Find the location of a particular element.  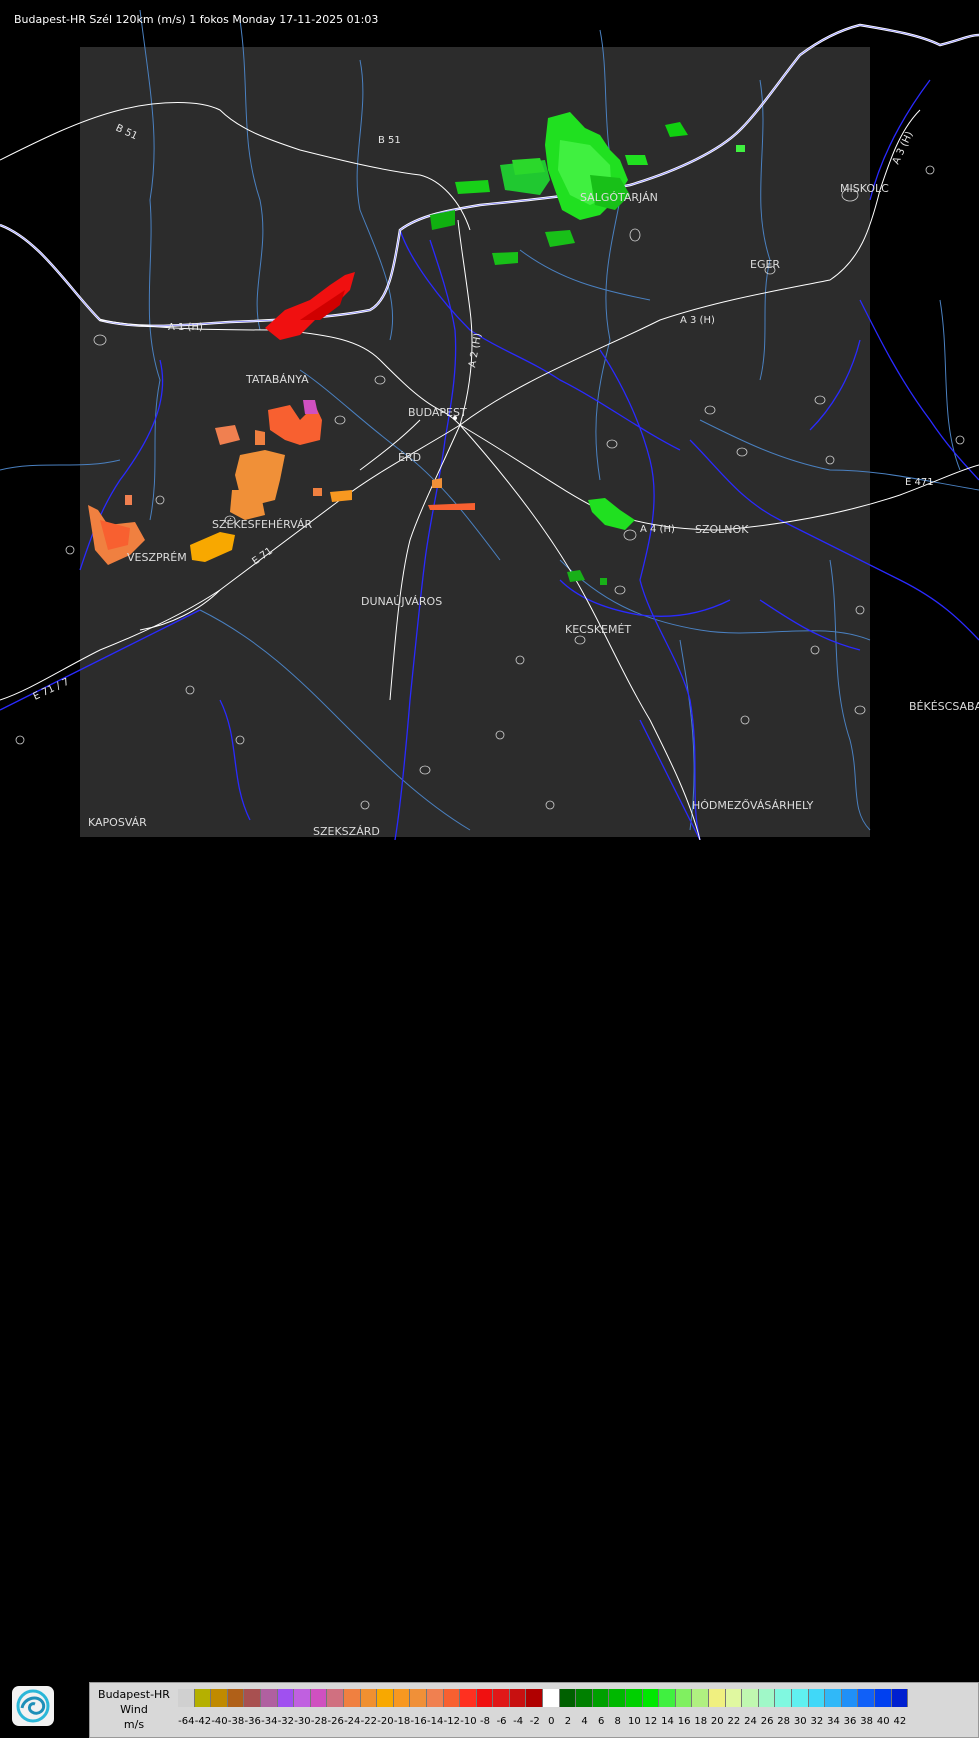

legend-tick-label: 0 is located at coordinates (551, 1721).